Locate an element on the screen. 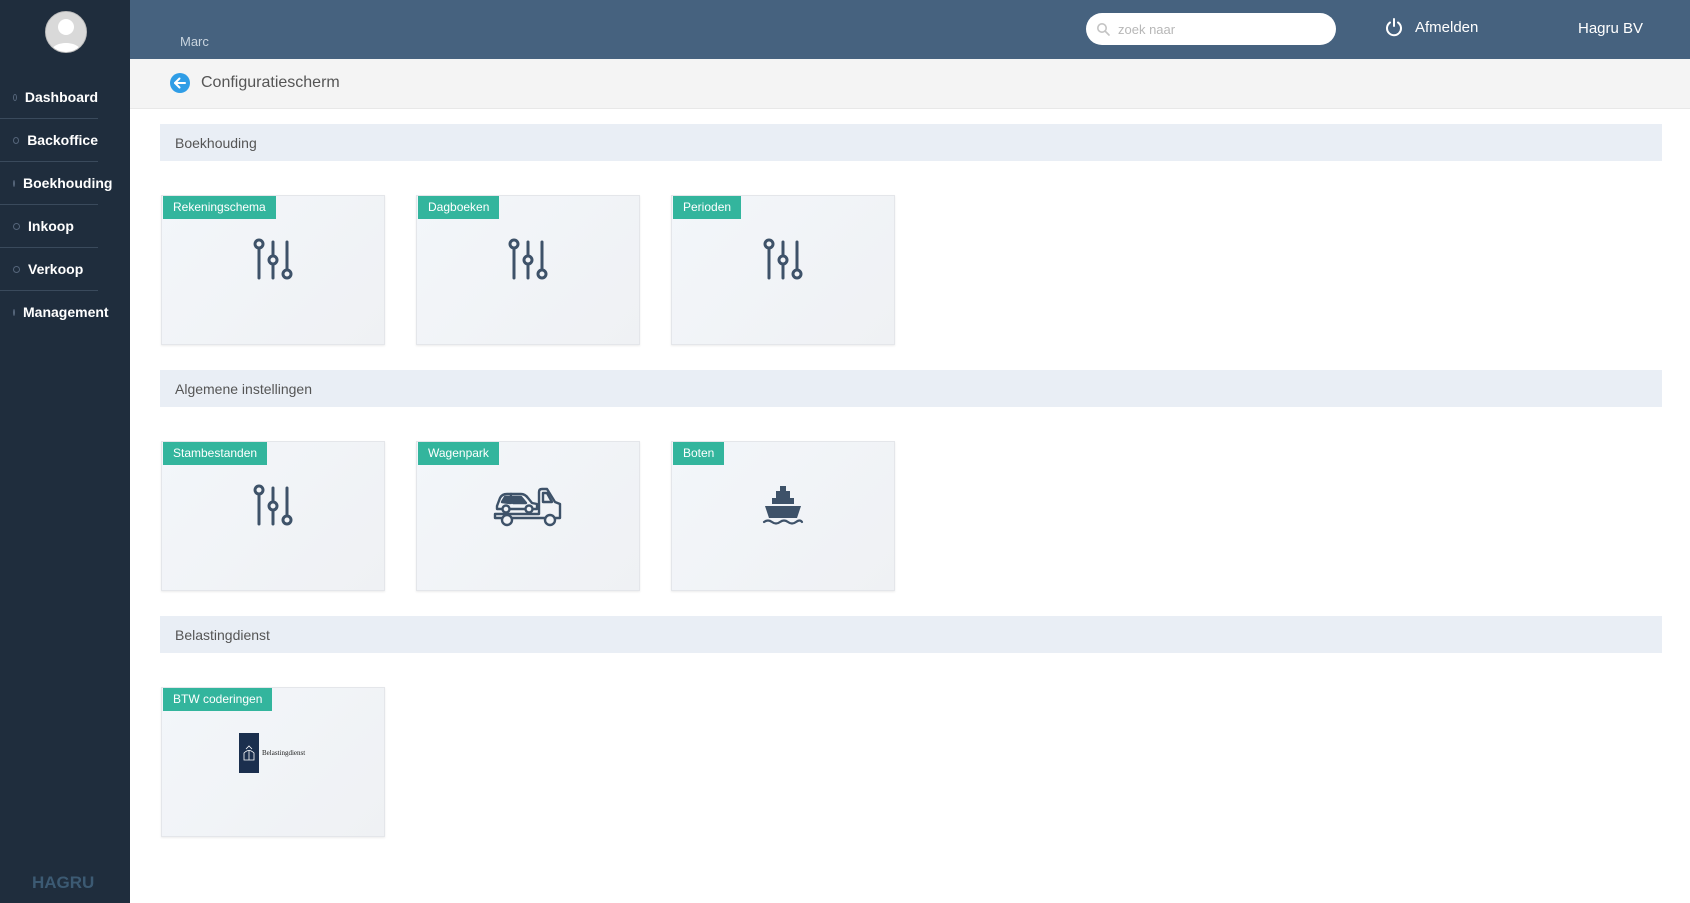  avatar is located at coordinates (66, 32).